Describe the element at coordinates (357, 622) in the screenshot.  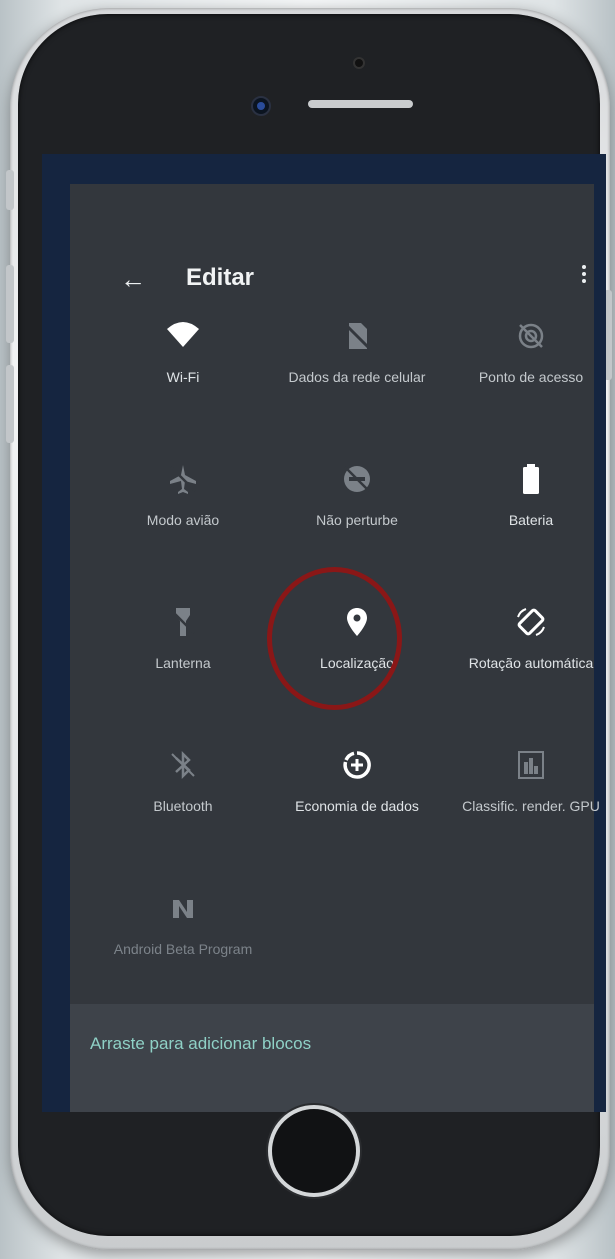
I see `location-pin-icon` at that location.